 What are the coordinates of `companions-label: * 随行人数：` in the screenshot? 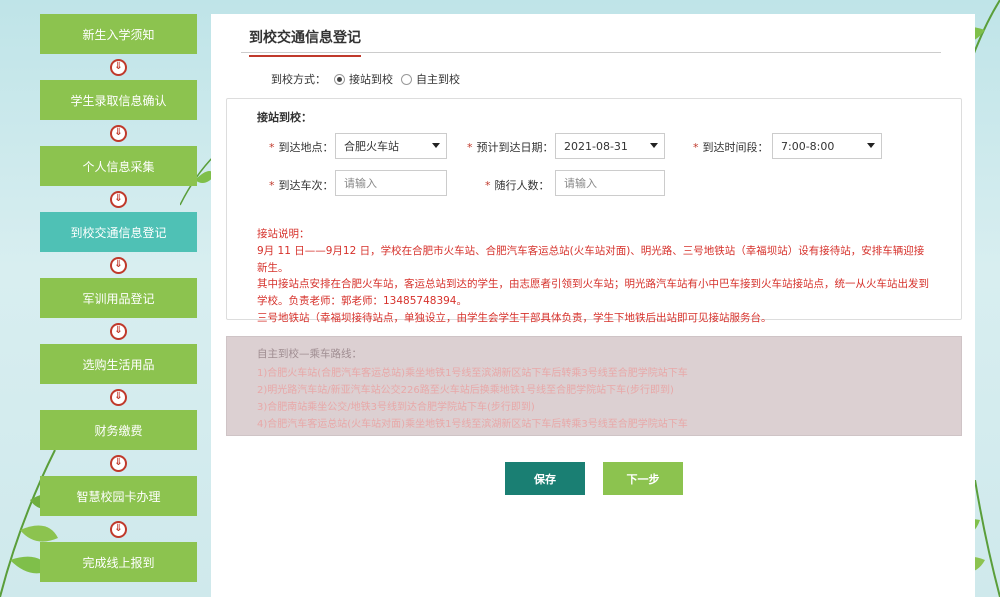 It's located at (517, 185).